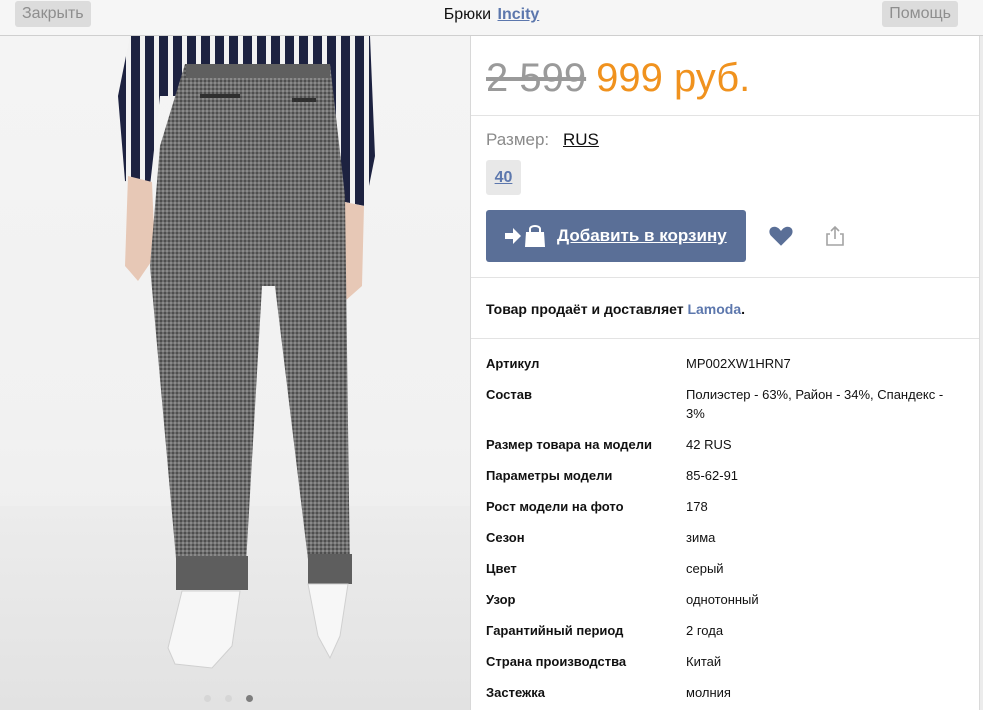  I want to click on spec-value: однотонный, so click(722, 599).